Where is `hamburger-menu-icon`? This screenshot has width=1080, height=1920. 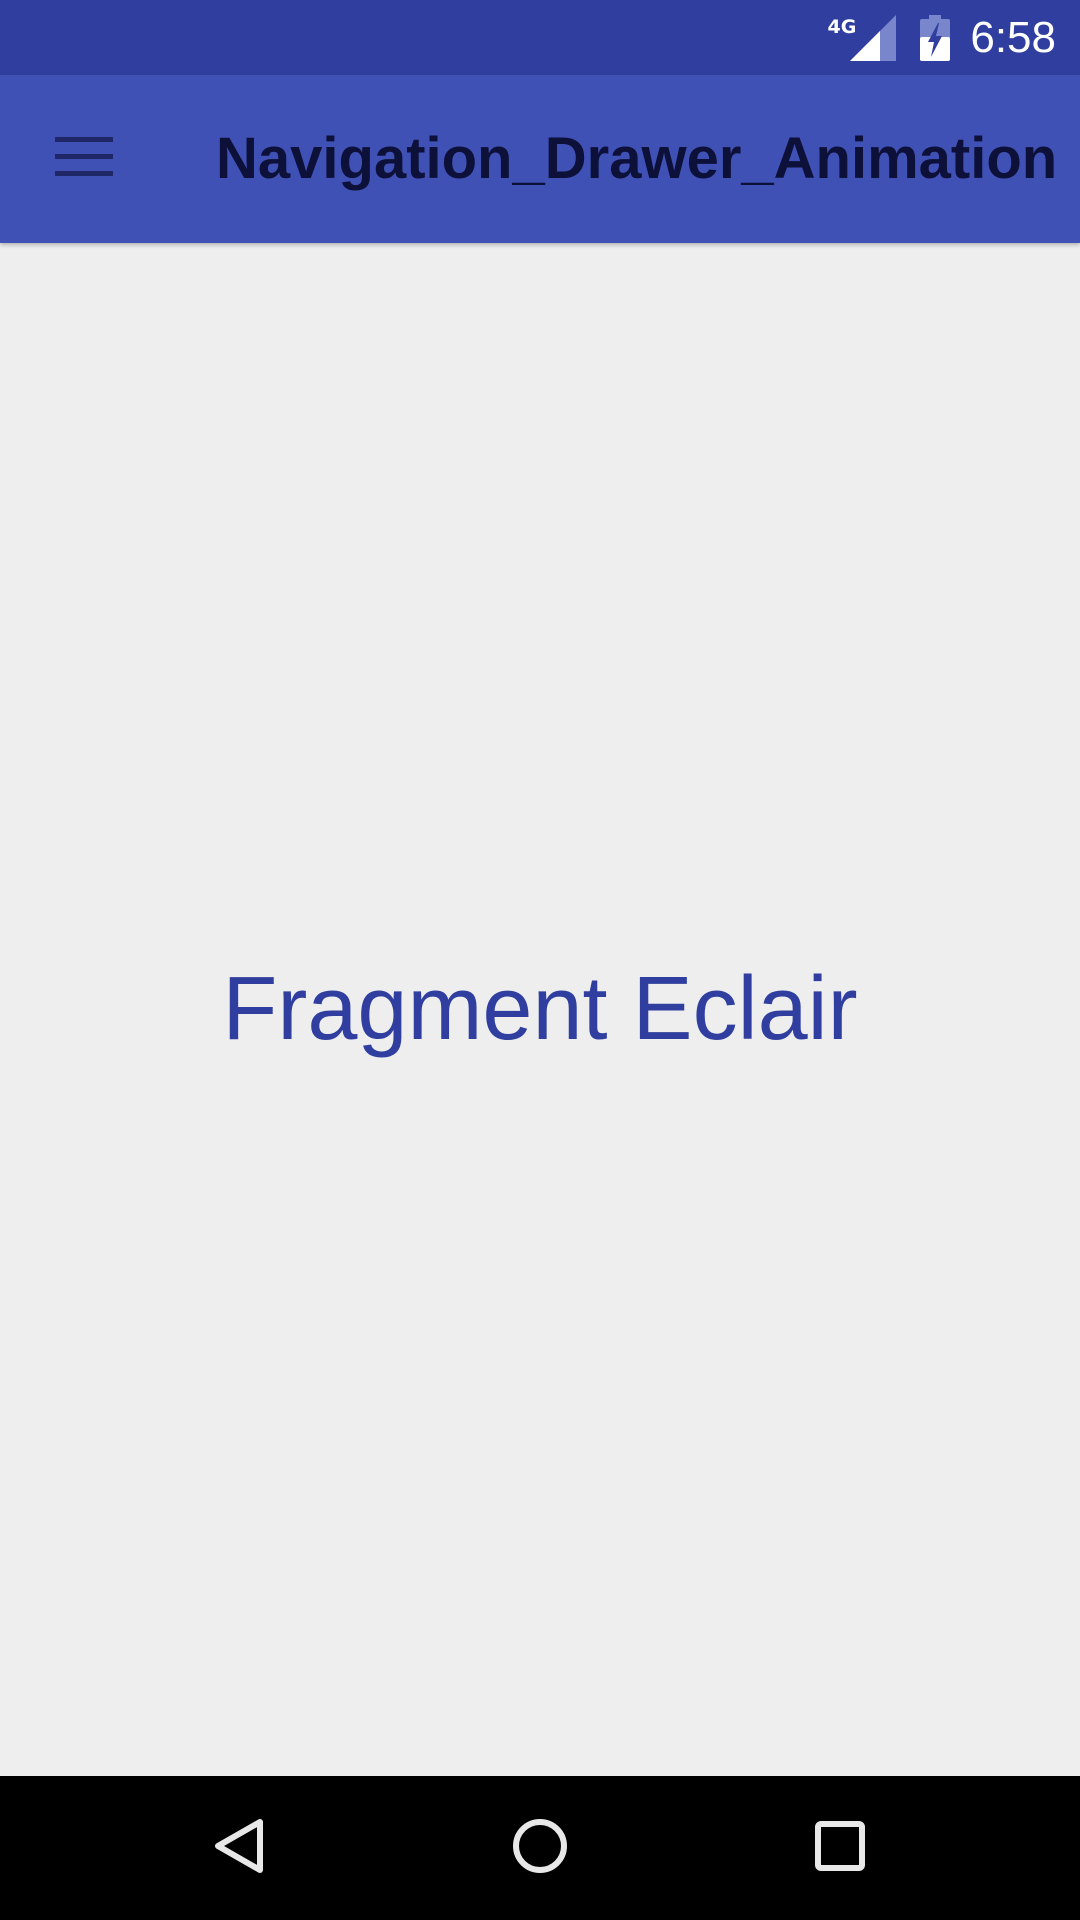 hamburger-menu-icon is located at coordinates (84, 159).